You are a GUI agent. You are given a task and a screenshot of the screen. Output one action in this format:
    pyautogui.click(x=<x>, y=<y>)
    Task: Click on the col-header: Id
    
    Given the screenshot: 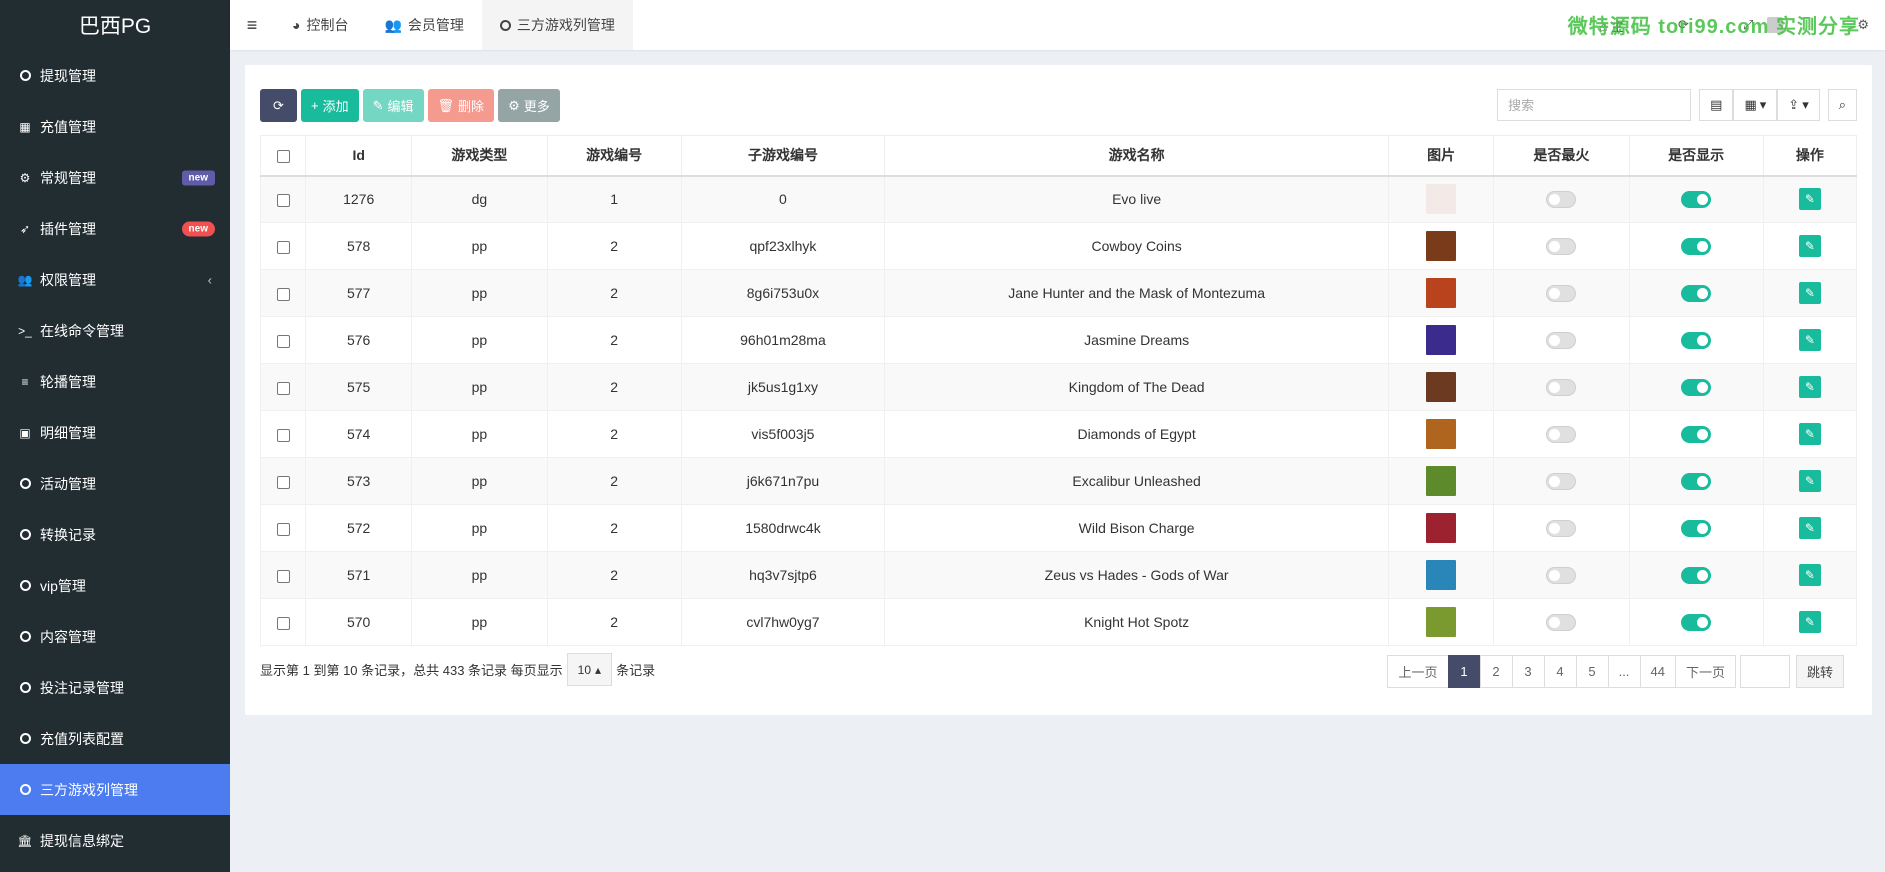 What is the action you would take?
    pyautogui.click(x=359, y=156)
    